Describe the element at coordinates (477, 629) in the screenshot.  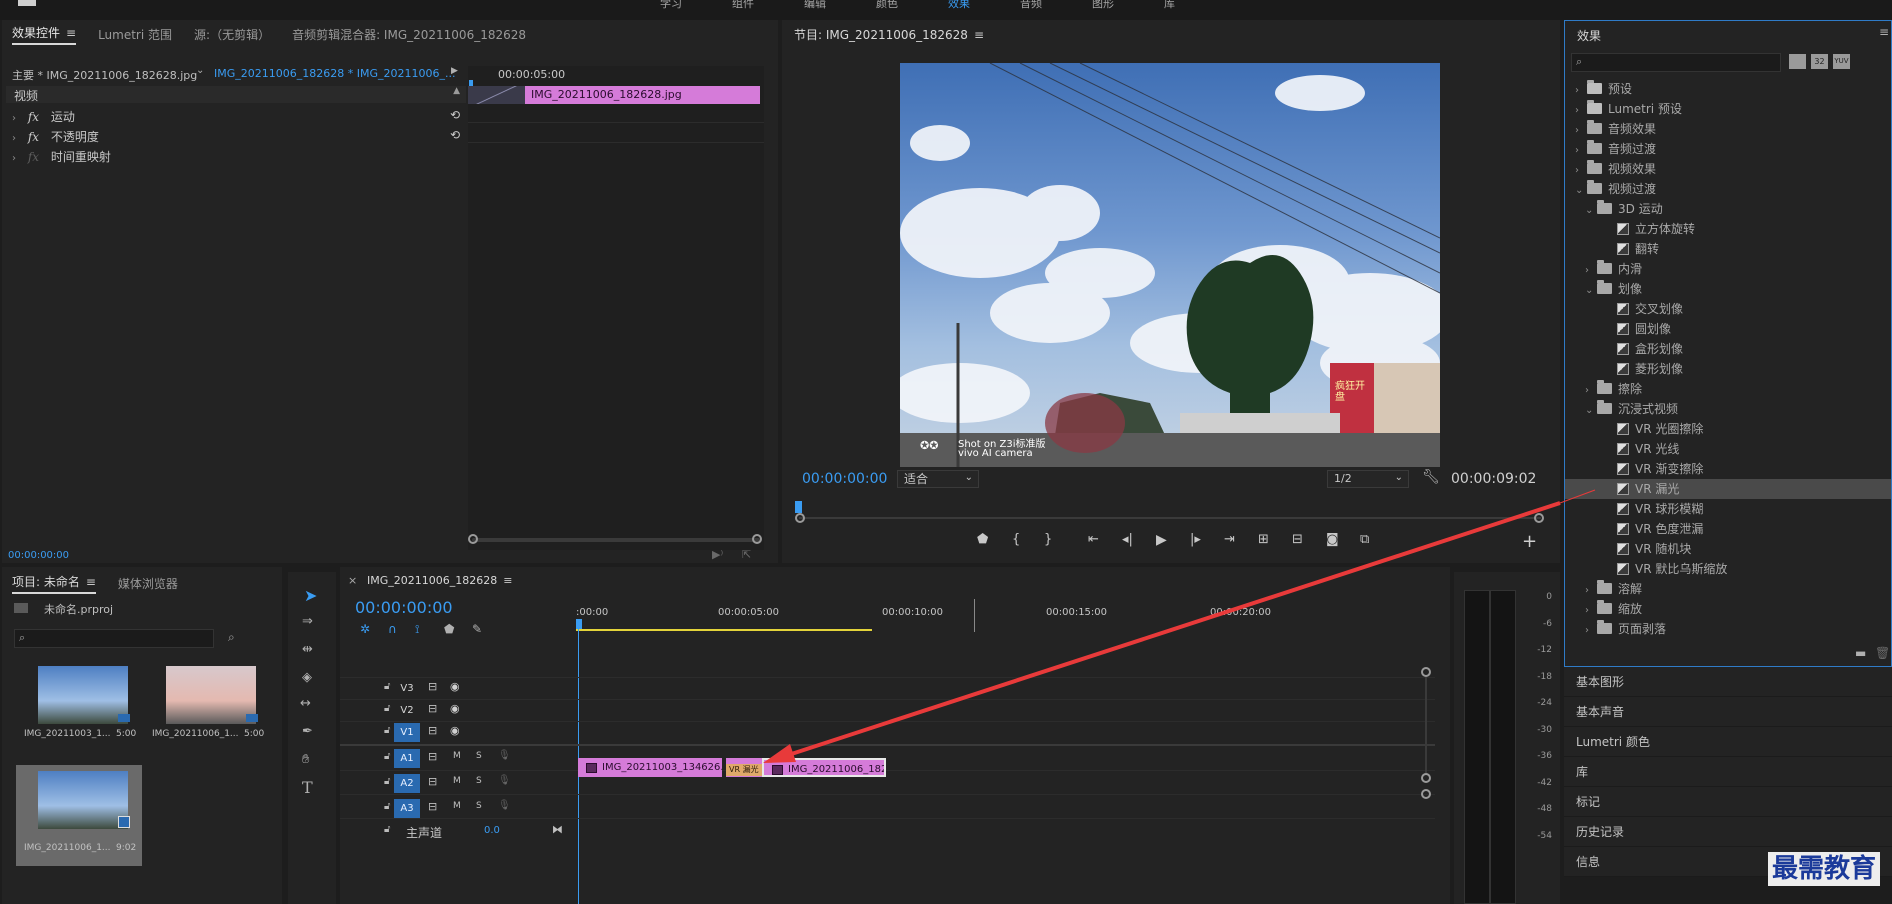
I see `wrench-icon: ✎` at that location.